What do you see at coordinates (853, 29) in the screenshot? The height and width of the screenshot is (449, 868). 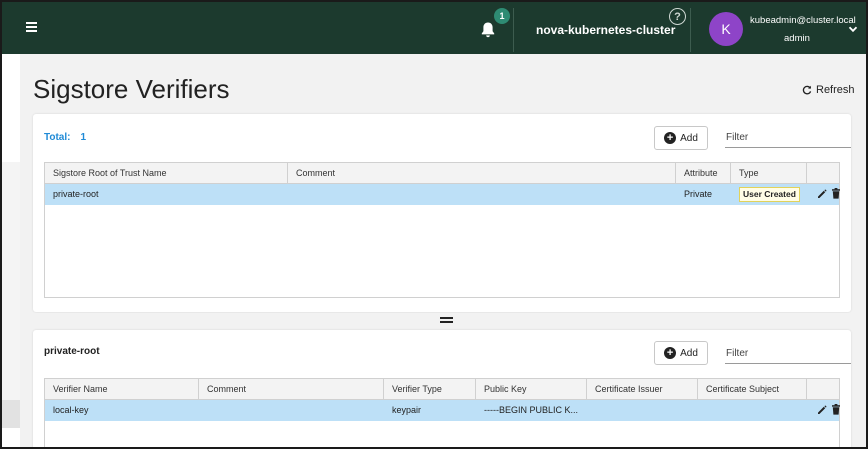 I see `chevron-down-icon` at bounding box center [853, 29].